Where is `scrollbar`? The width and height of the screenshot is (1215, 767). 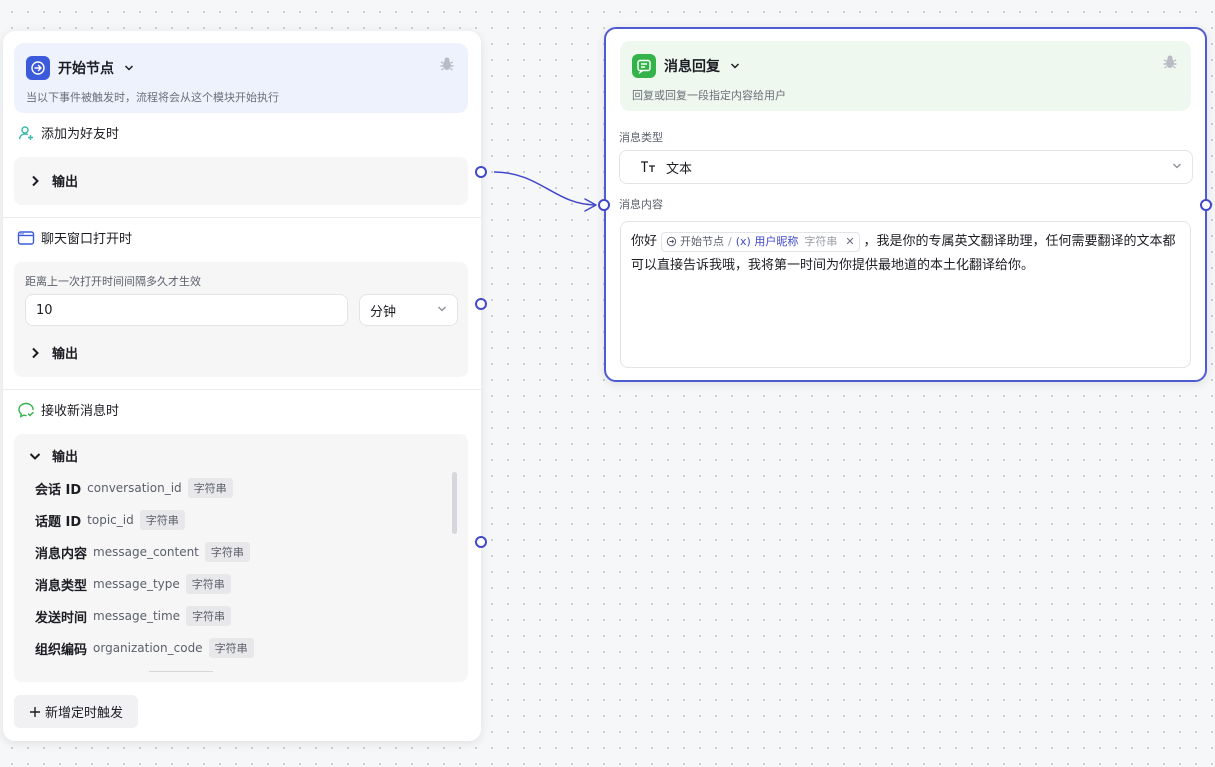
scrollbar is located at coordinates (454, 503).